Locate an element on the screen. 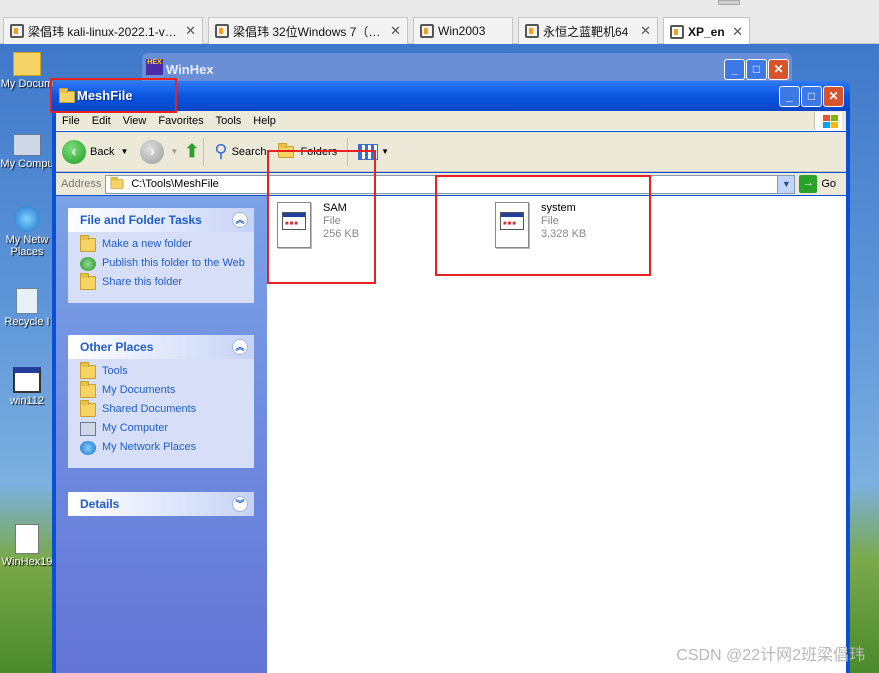  desktop-icon-winhex: WinHex19 is located at coordinates (27, 546).